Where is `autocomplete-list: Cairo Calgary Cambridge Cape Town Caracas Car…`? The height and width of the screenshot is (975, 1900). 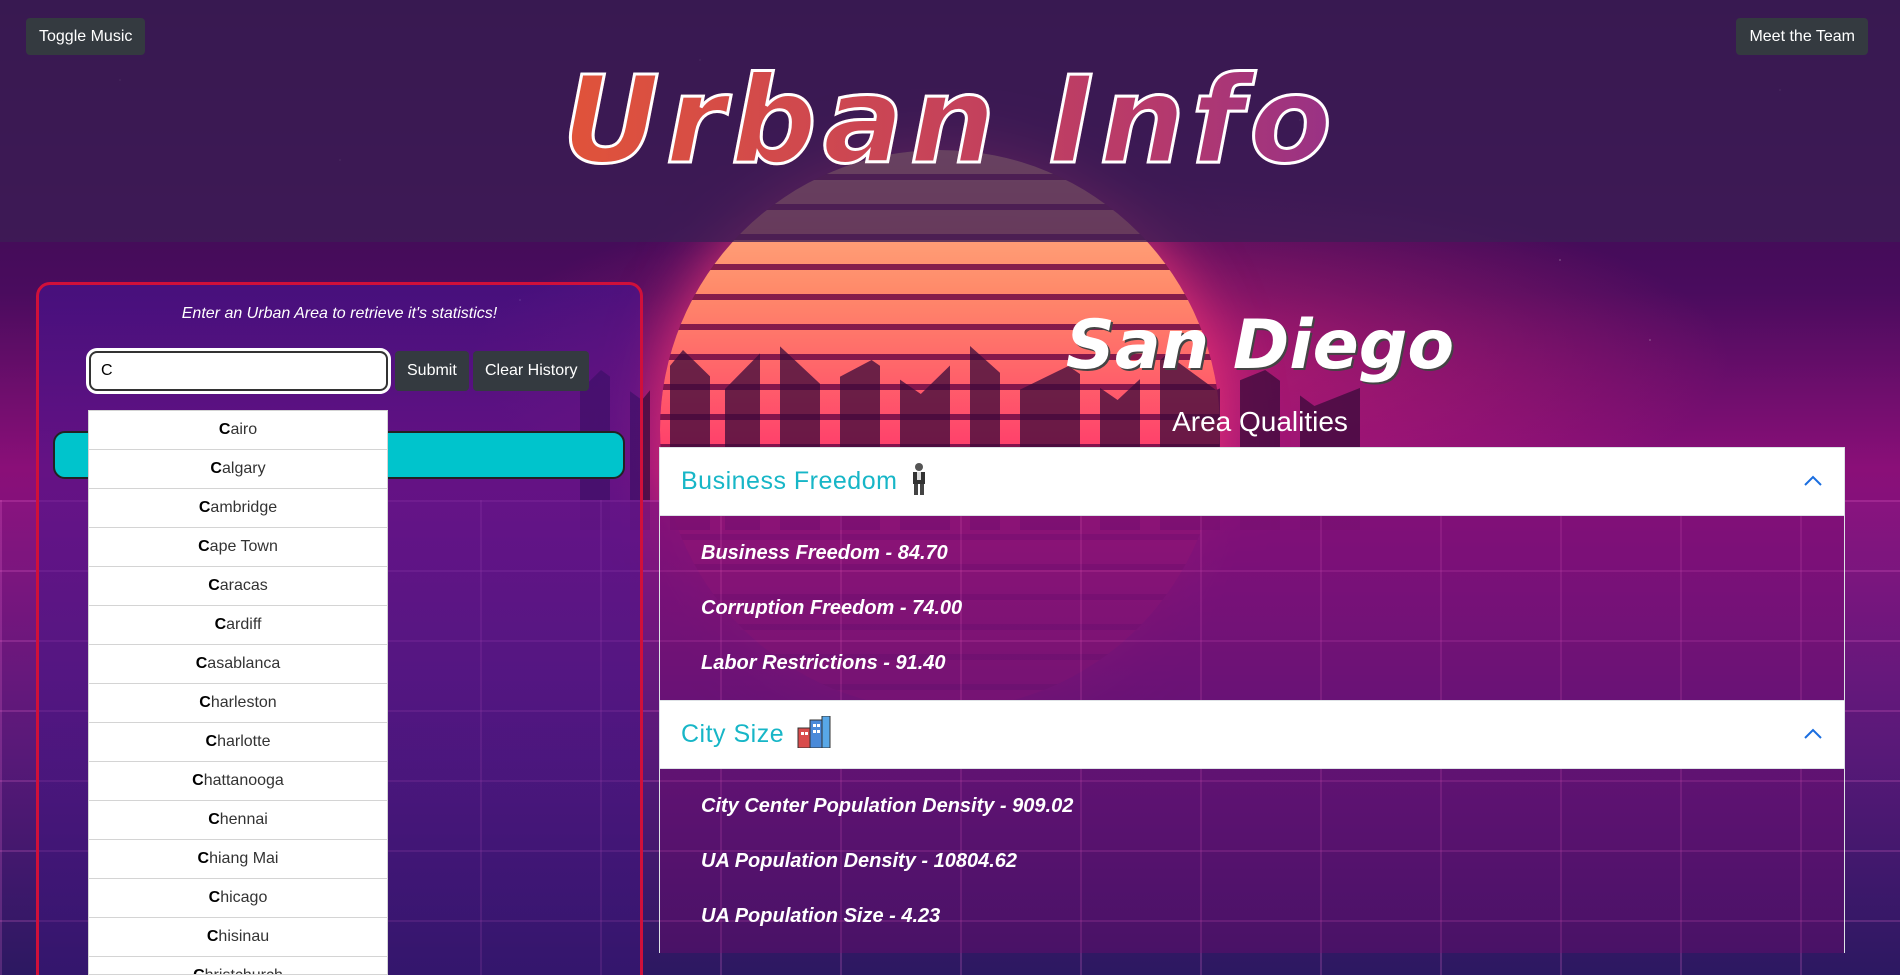
autocomplete-list: Cairo Calgary Cambridge Cape Town Caracas Car… is located at coordinates (238, 692).